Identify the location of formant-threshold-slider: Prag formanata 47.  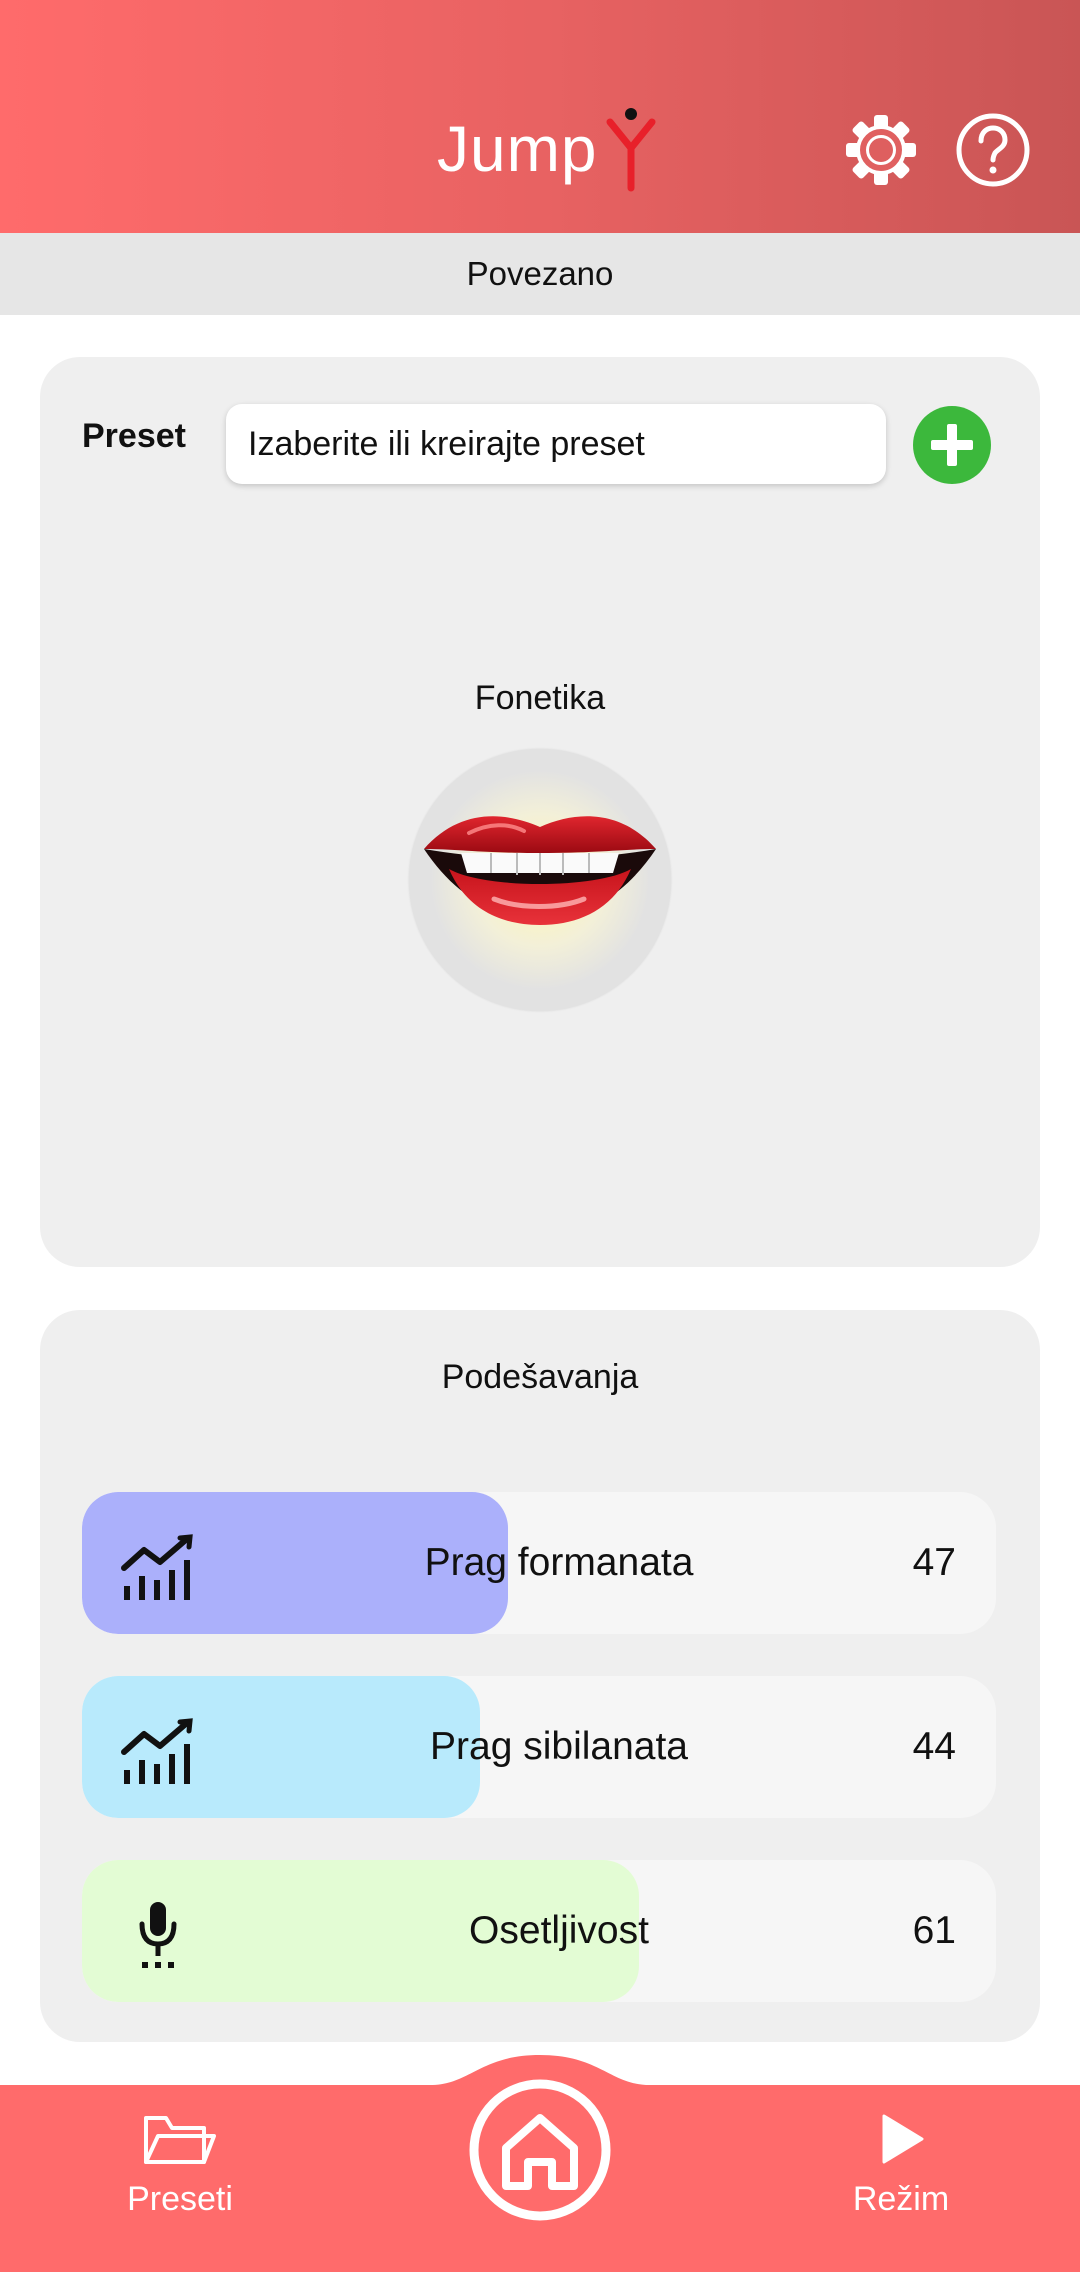
(539, 1563).